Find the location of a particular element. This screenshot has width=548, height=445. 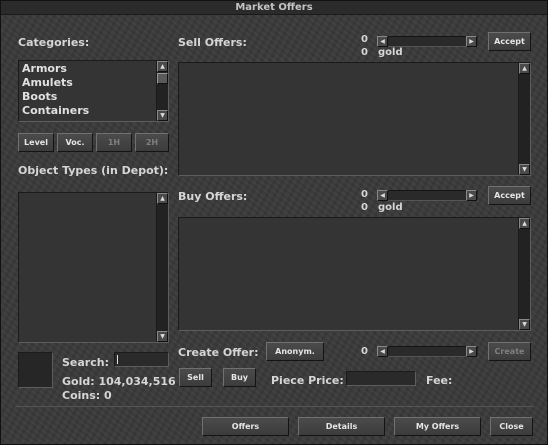

search-label: Search: is located at coordinates (85, 362).